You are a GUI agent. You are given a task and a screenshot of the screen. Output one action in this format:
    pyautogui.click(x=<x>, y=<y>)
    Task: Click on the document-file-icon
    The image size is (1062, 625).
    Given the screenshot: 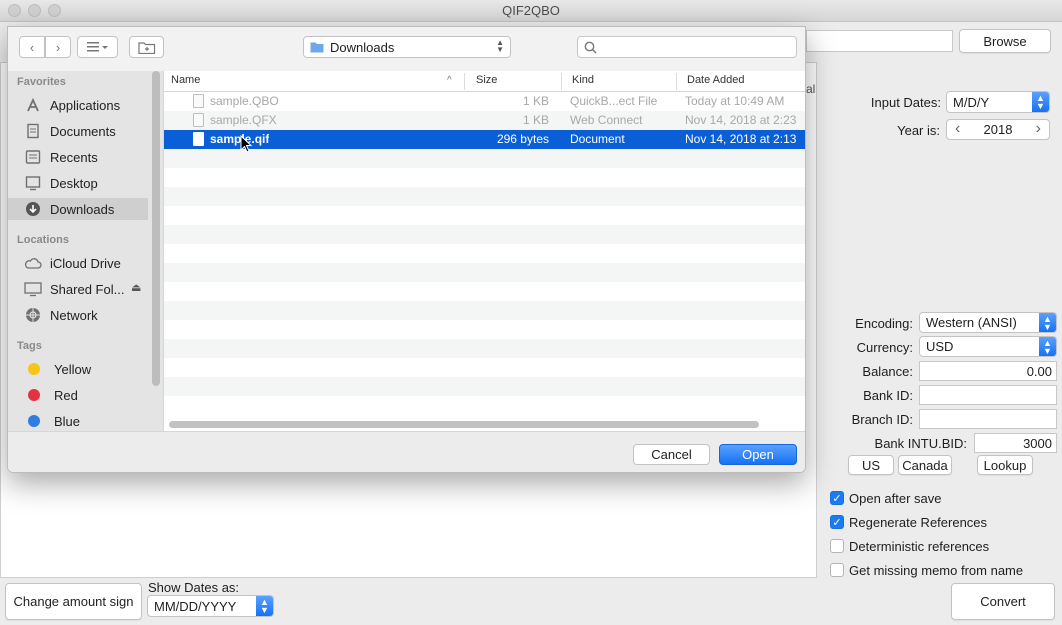 What is the action you would take?
    pyautogui.click(x=198, y=139)
    